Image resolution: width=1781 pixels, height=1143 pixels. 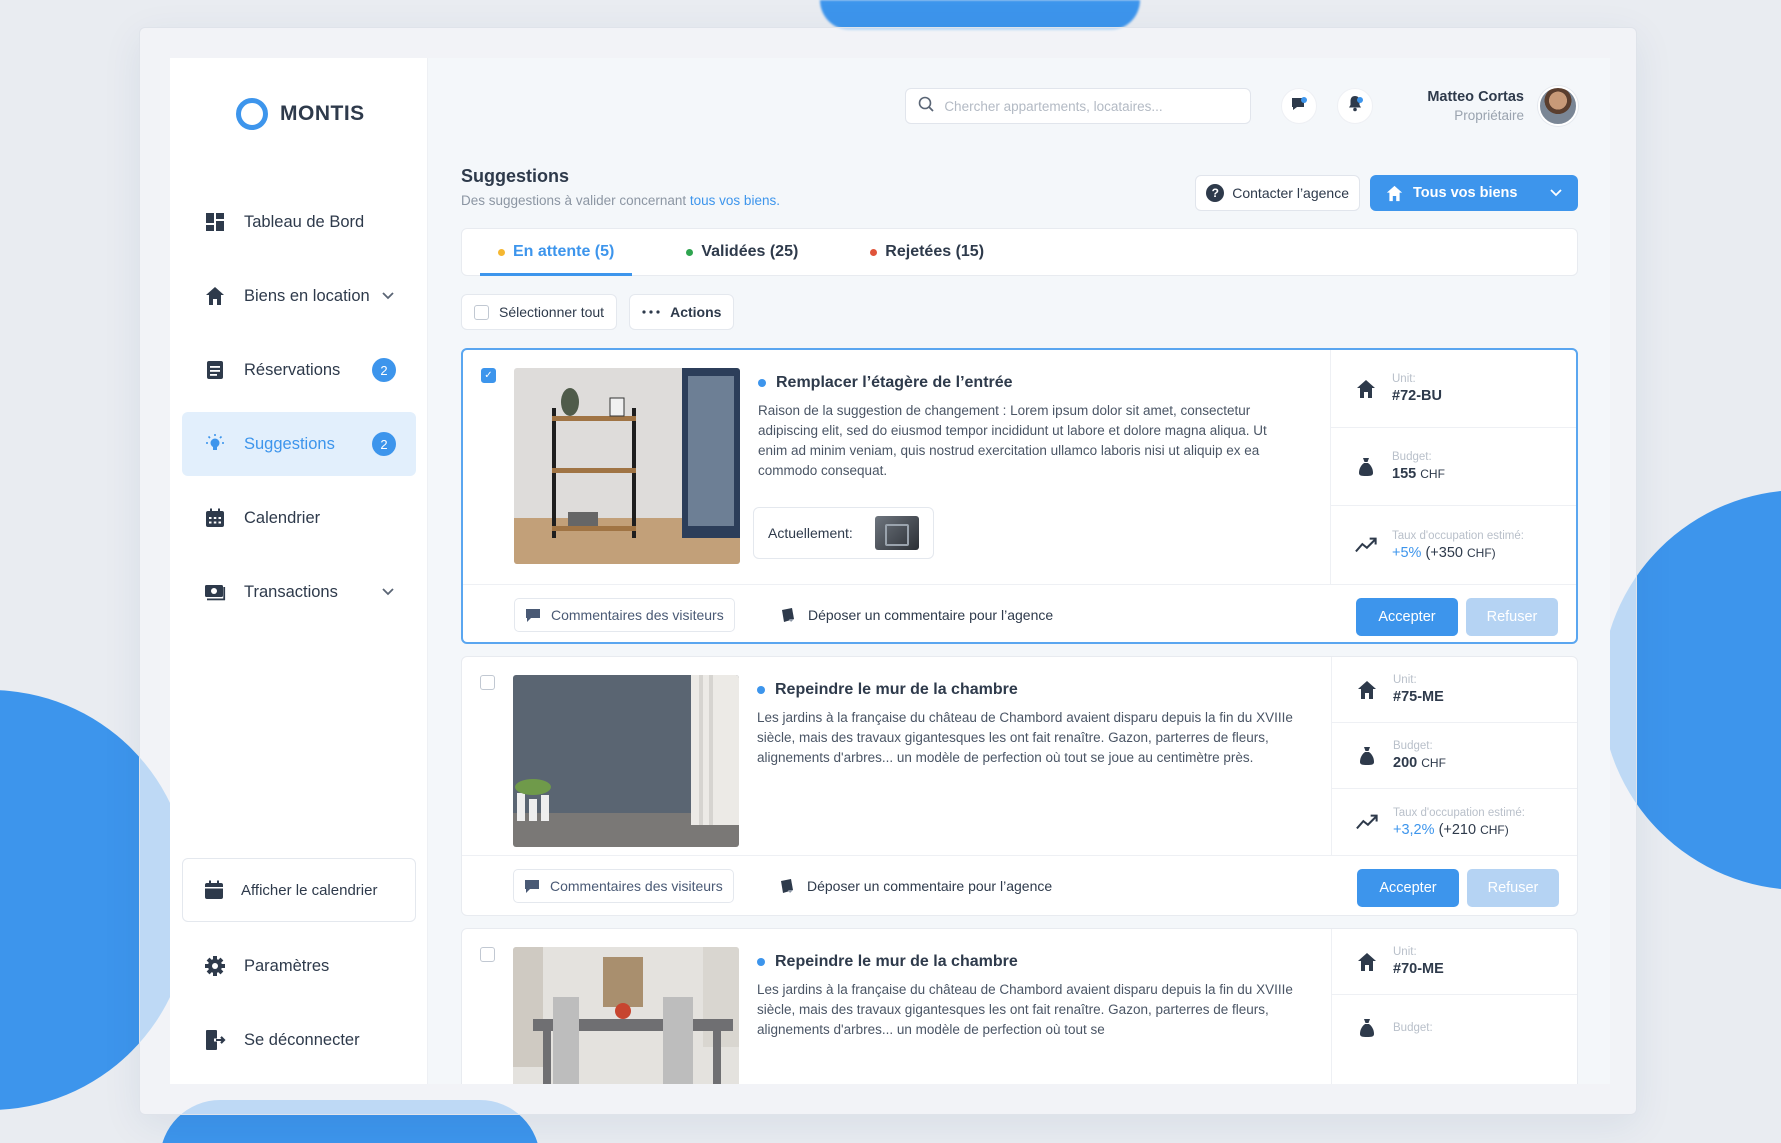 I want to click on sidebar-item-suggestions: Suggestions 2, so click(x=299, y=444).